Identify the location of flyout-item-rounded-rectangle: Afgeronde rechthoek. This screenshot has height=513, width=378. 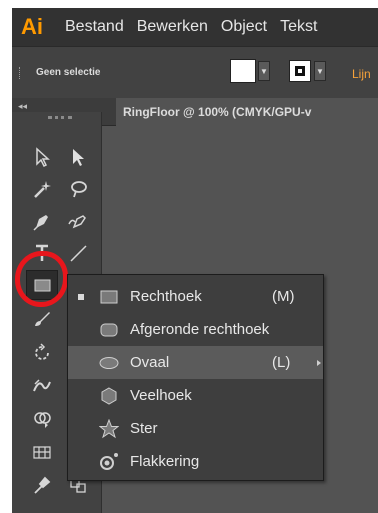
(195, 329).